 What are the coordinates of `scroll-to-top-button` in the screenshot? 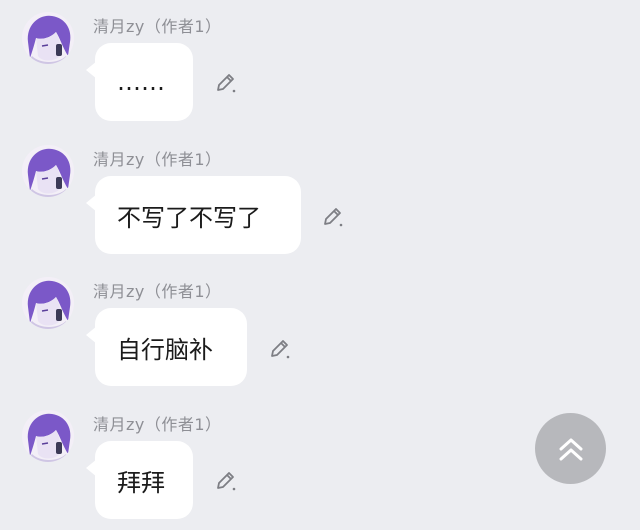 It's located at (570, 448).